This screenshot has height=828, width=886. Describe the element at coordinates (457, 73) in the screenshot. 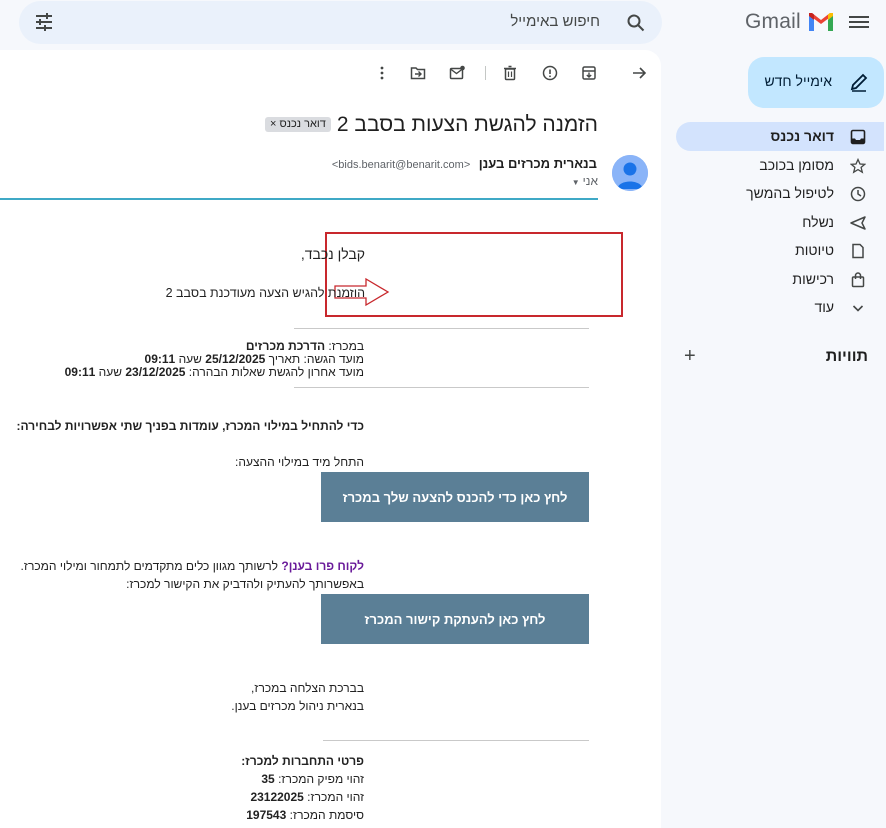

I see `mark-unread-icon` at that location.